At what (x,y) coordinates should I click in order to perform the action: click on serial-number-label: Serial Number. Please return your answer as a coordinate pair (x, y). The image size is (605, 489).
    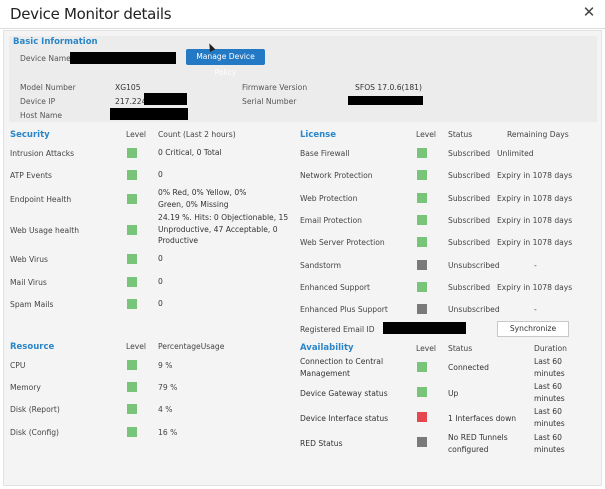
    Looking at the image, I should click on (269, 101).